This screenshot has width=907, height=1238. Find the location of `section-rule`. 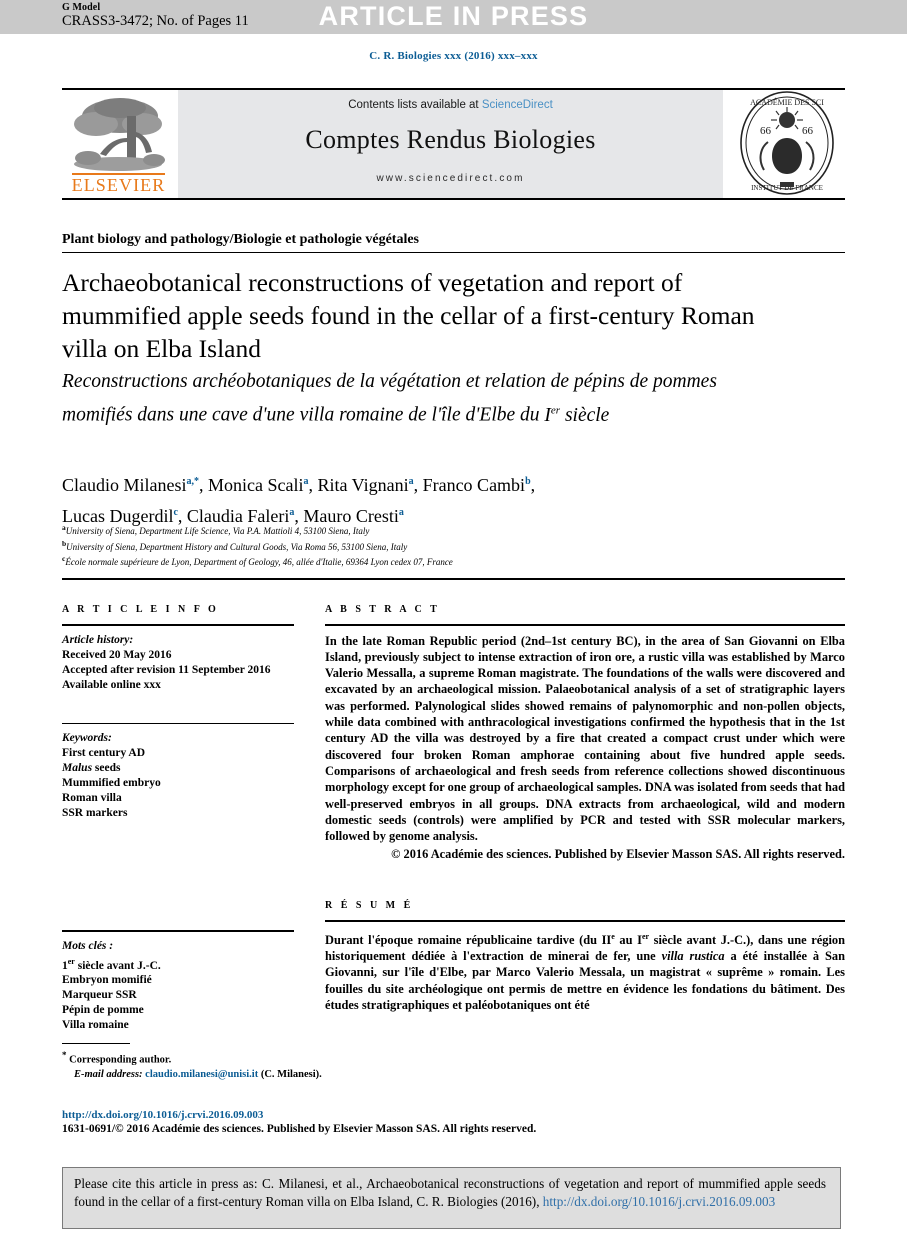

section-rule is located at coordinates (453, 252).